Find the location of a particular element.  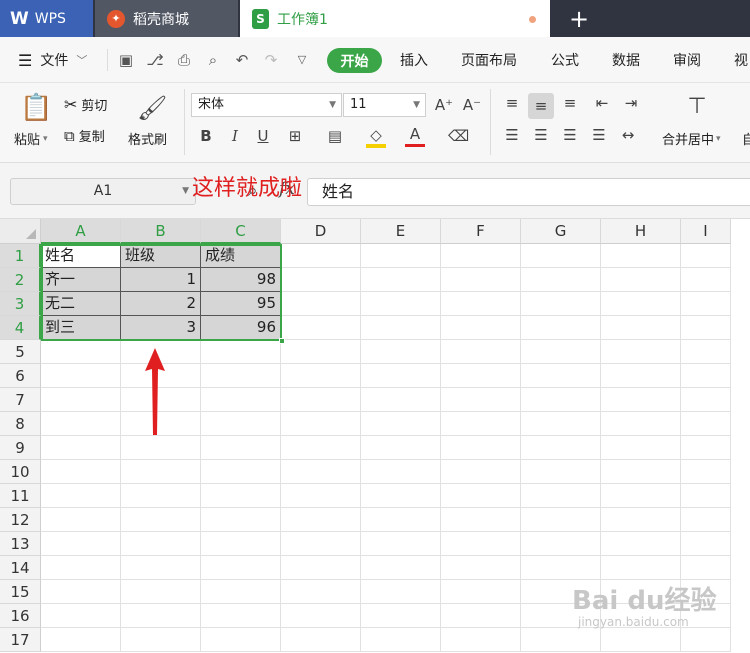

cell-a4: 到三 is located at coordinates (81, 328).